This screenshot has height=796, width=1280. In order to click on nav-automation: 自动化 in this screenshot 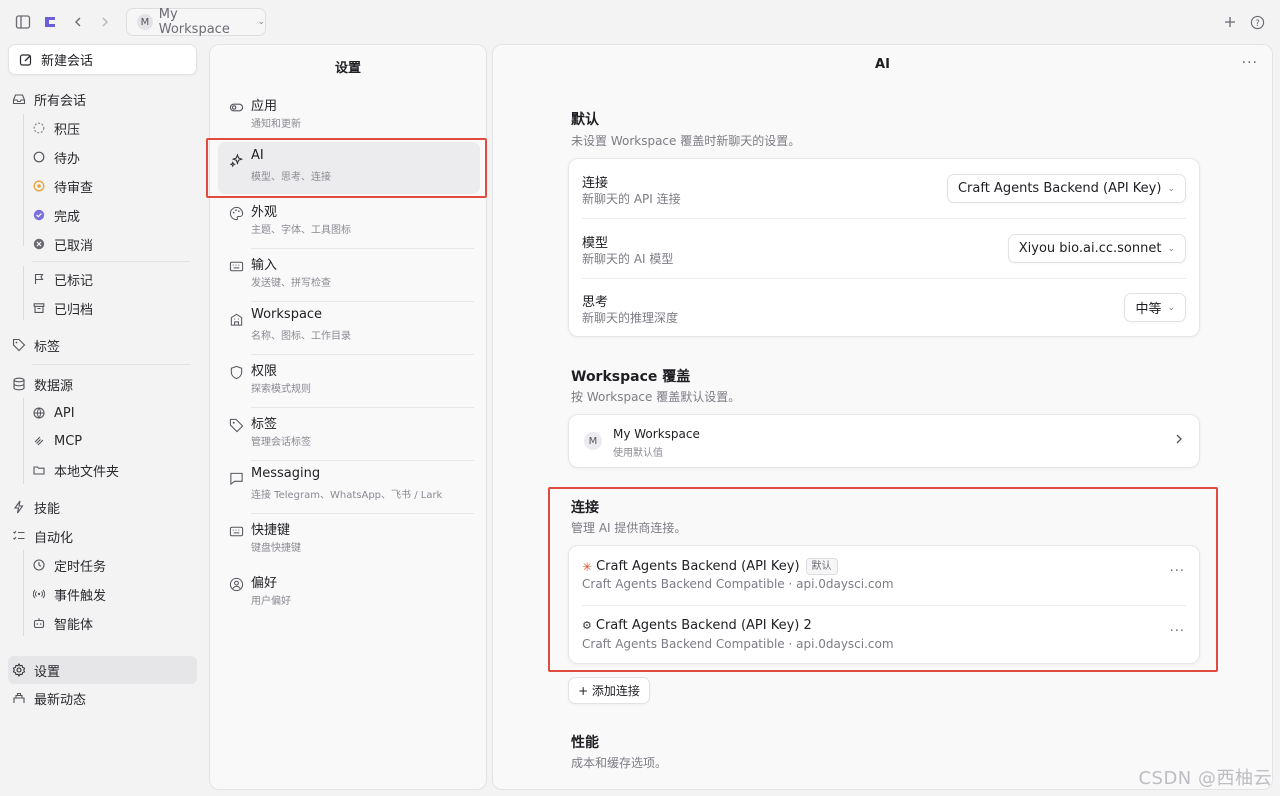, I will do `click(42, 536)`.